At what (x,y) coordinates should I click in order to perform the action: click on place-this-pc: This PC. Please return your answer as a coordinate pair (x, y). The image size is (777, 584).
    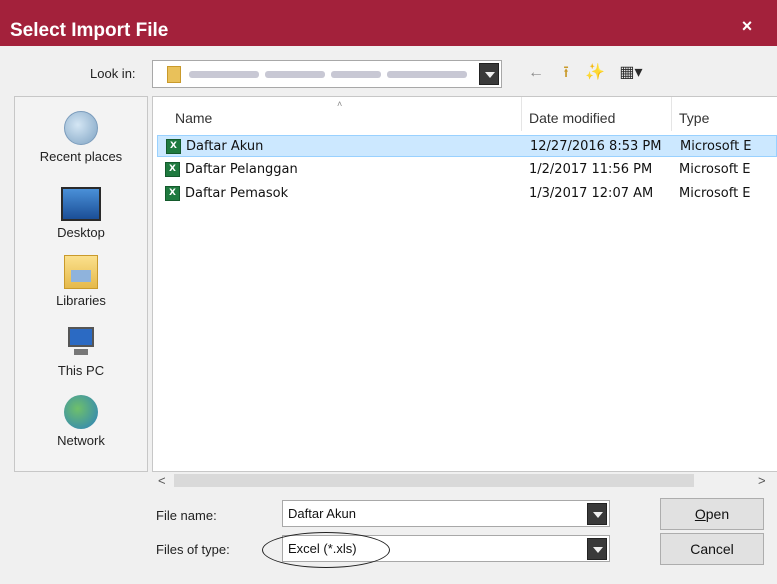
    Looking at the image, I should click on (81, 351).